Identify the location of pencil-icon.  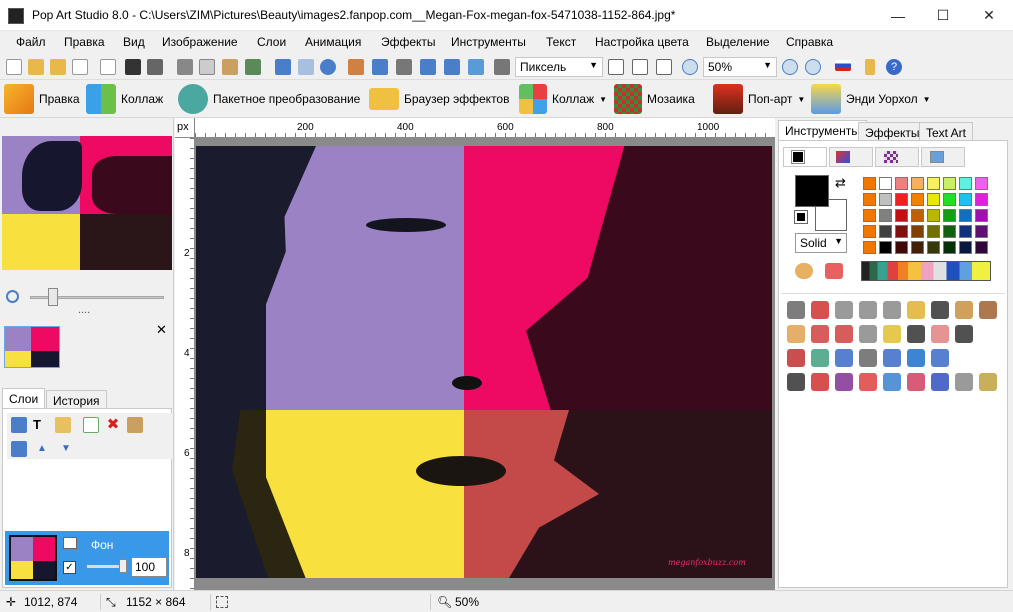
(892, 334).